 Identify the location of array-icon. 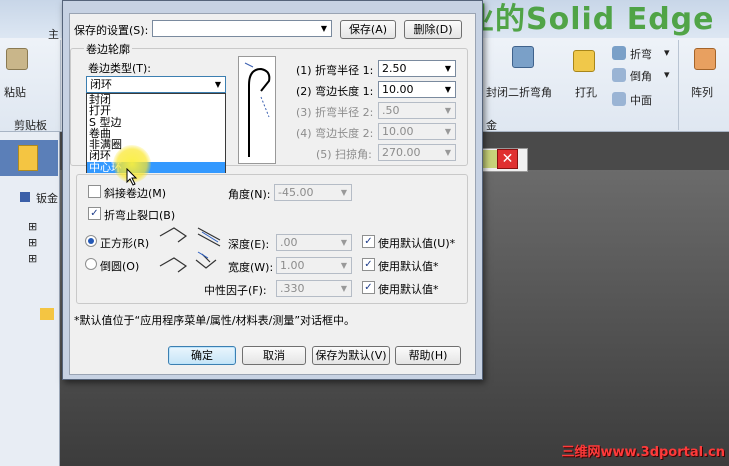
(705, 59).